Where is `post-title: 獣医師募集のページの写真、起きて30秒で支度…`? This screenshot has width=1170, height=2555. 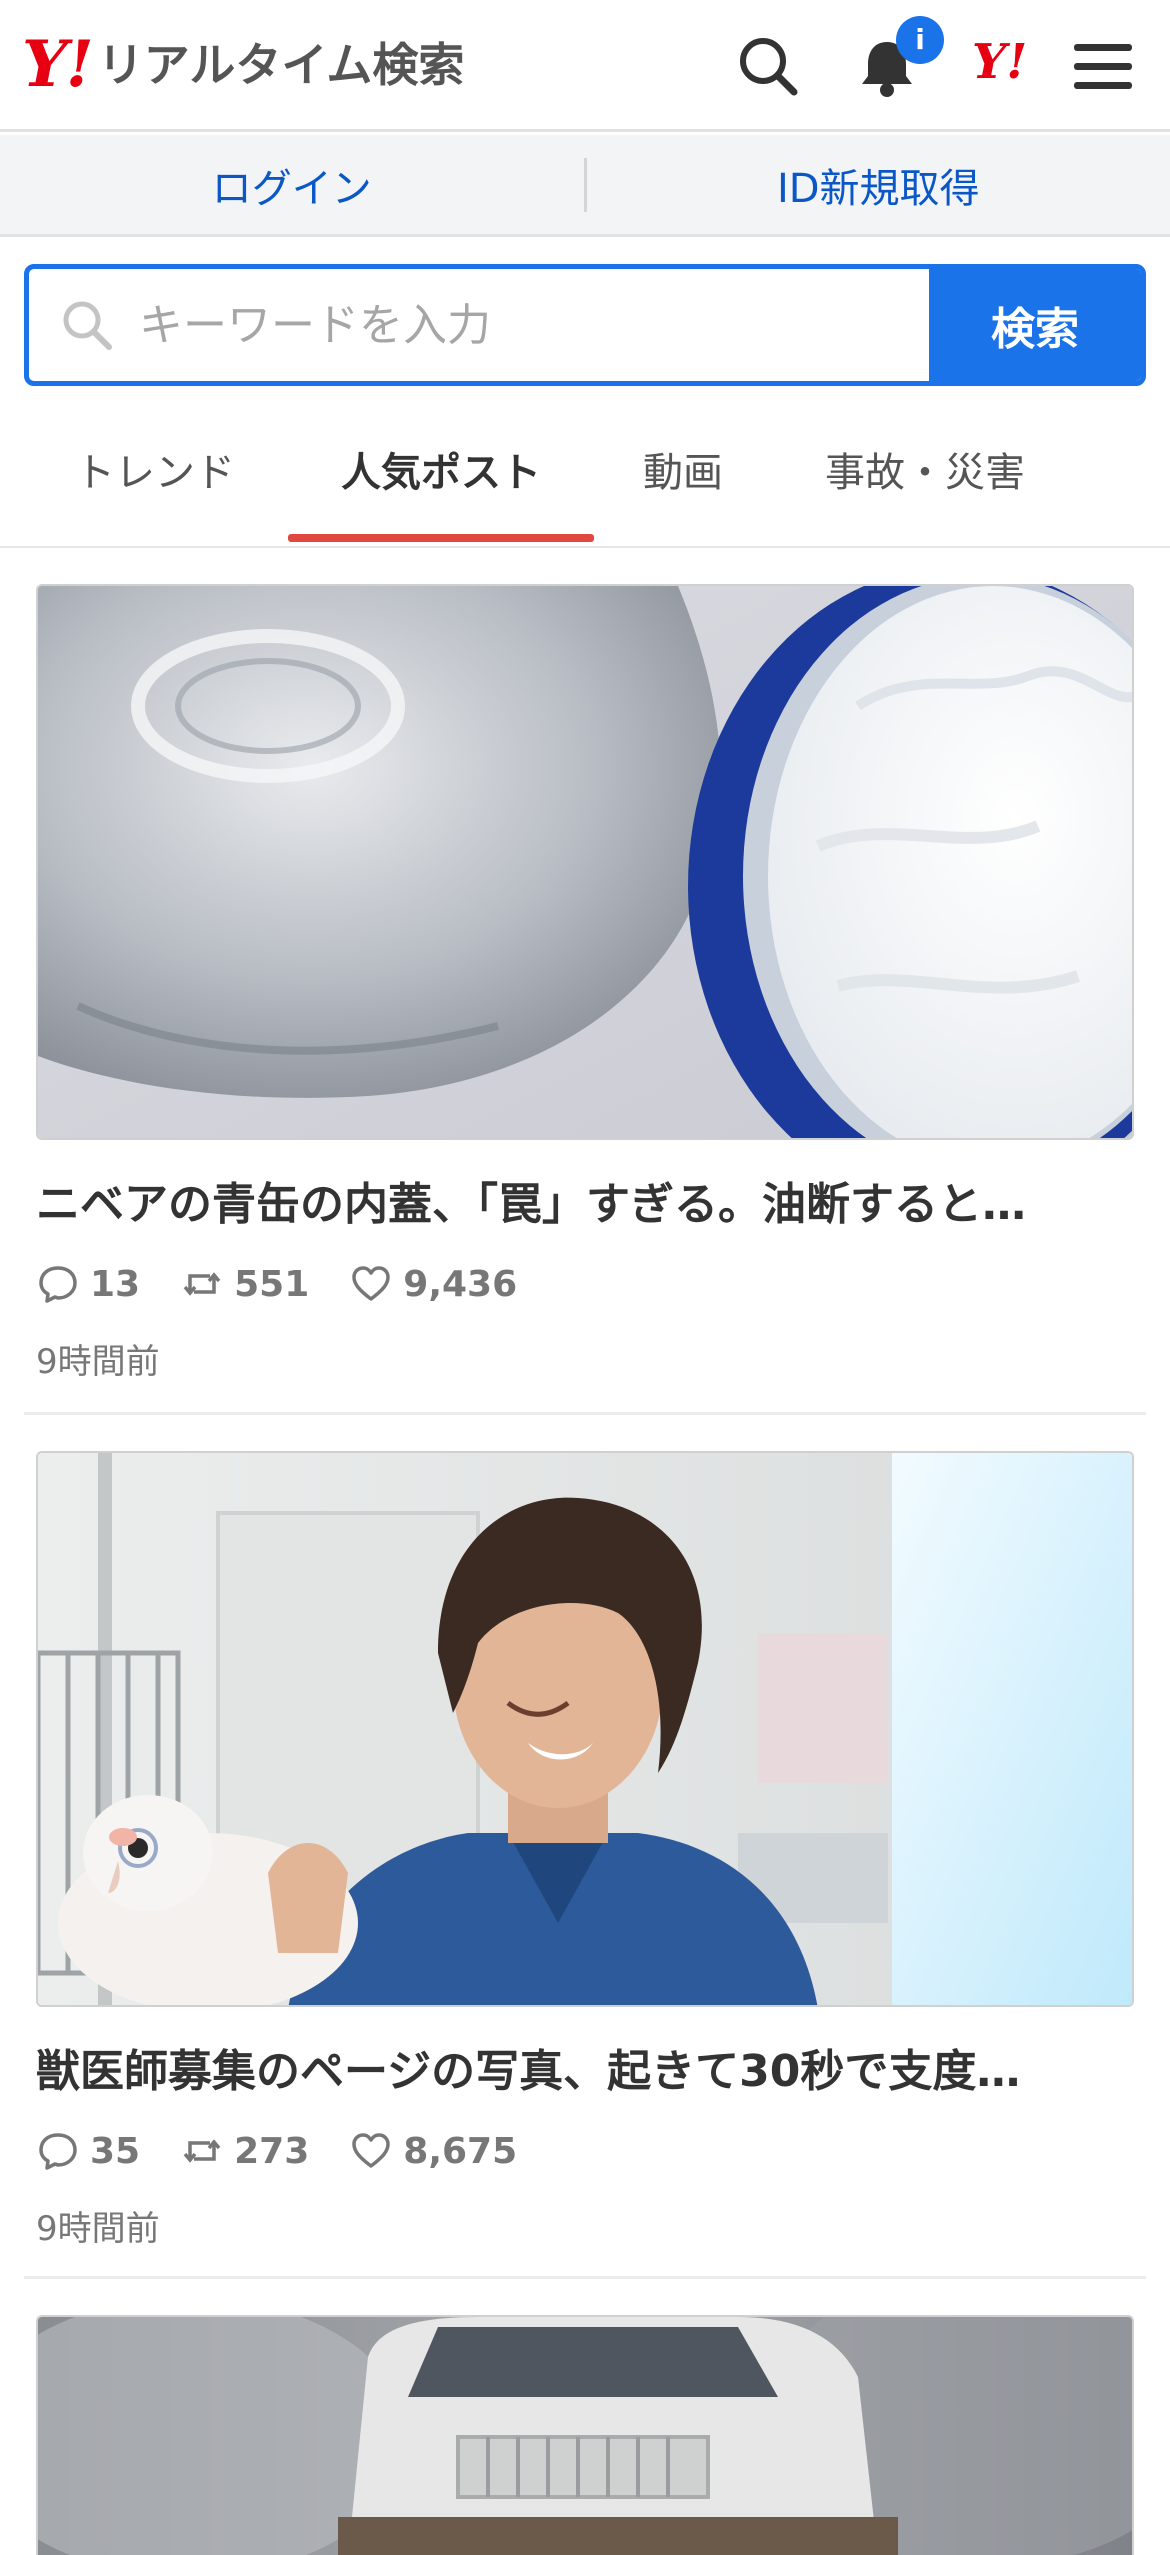
post-title: 獣医師募集のページの写真、起きて30秒で支度… is located at coordinates (585, 2067).